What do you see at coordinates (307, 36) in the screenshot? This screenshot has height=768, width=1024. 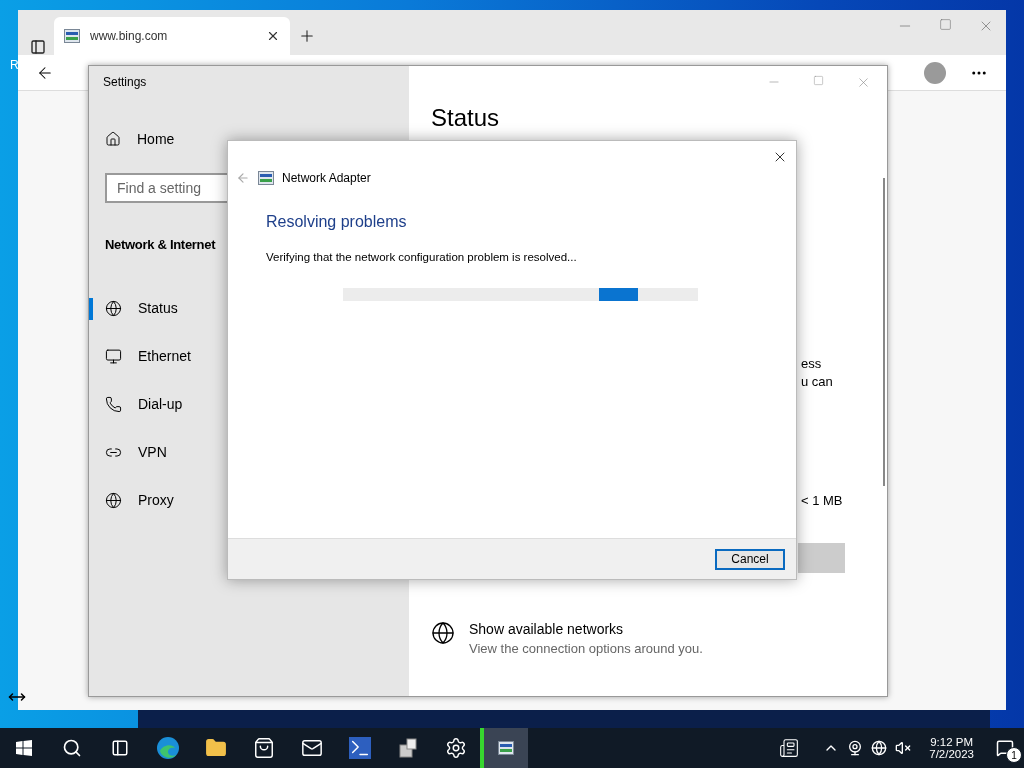 I see `new-tab-icon` at bounding box center [307, 36].